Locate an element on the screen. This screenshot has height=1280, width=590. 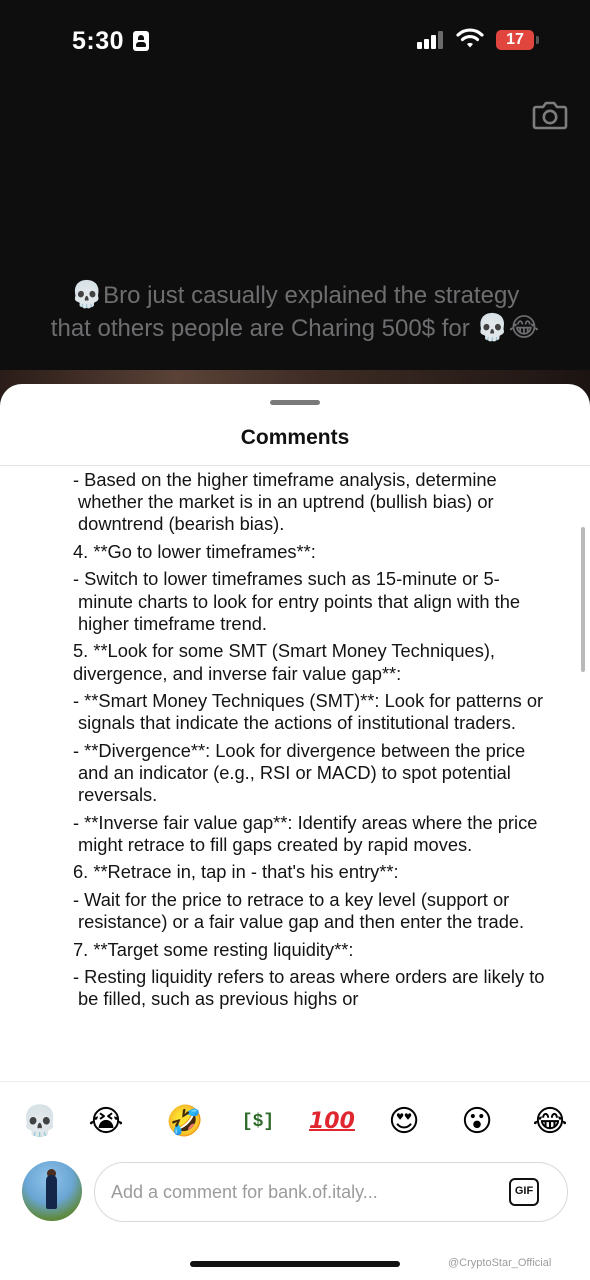
tears-of-joy-emoji: 😂 is located at coordinates (524, 328).